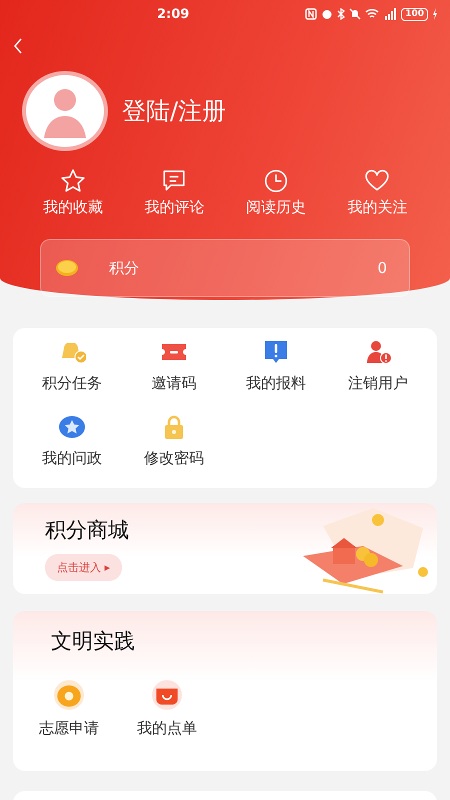 This screenshot has width=450, height=800. I want to click on practice-button: 志愿申请, so click(69, 708).